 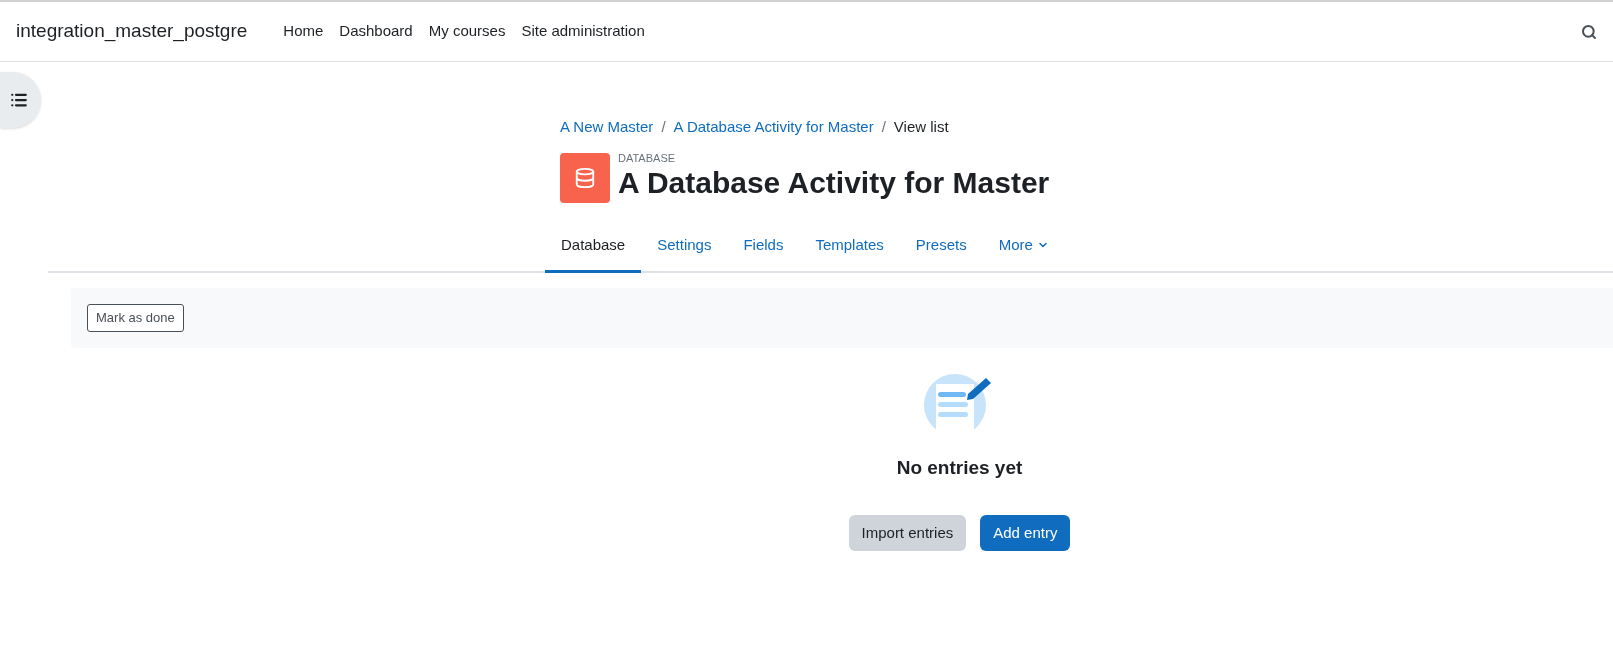 I want to click on nav-link: Home, so click(x=303, y=31).